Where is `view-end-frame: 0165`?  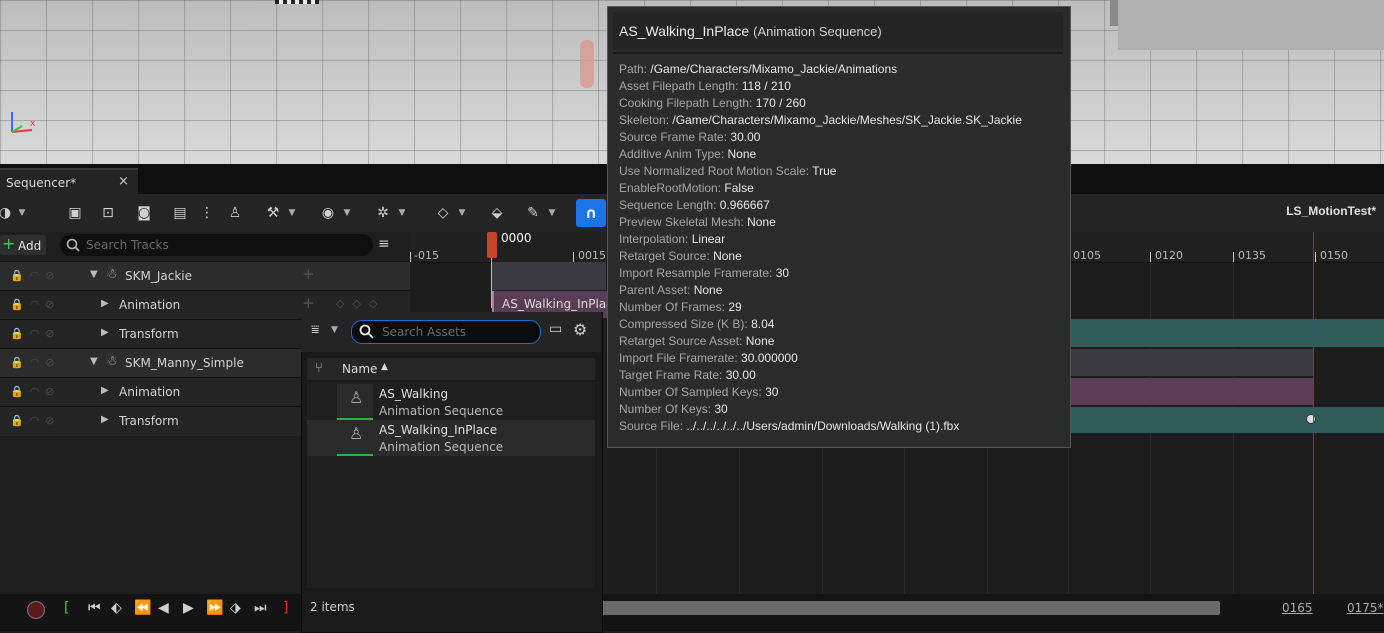
view-end-frame: 0165 is located at coordinates (1297, 608).